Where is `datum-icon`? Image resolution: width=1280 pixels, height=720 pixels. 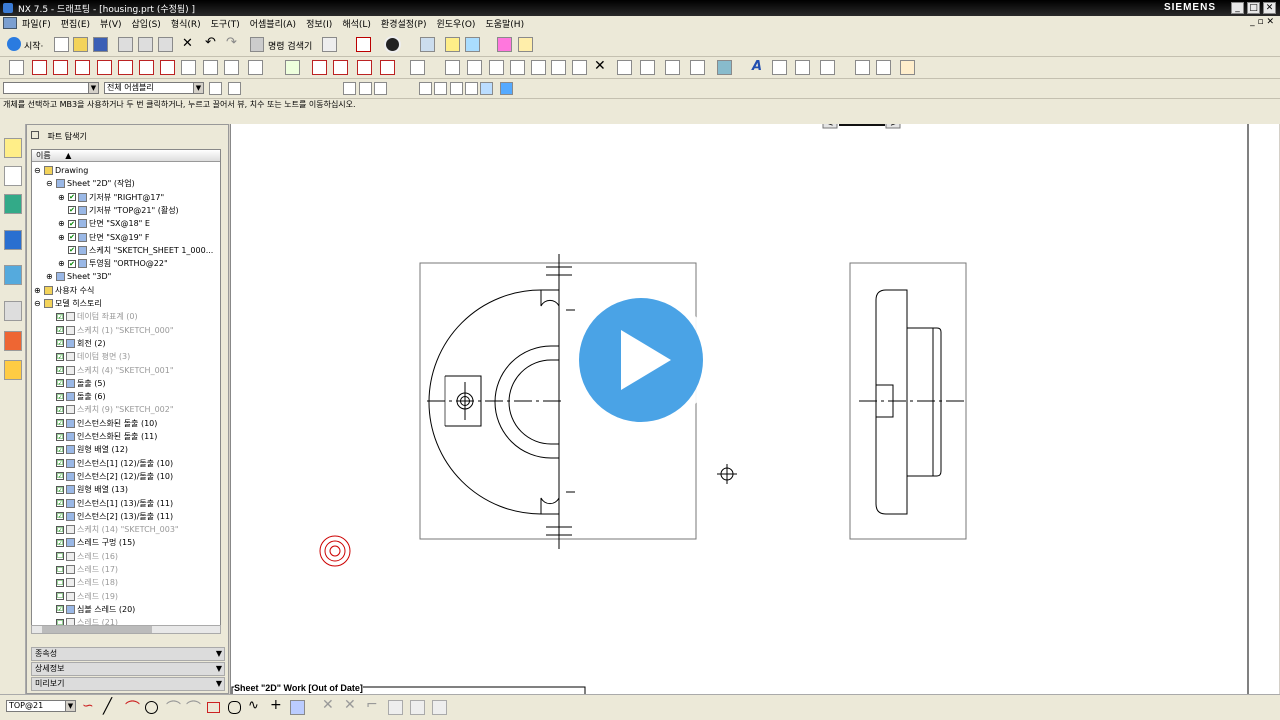
datum-icon is located at coordinates (496, 67).